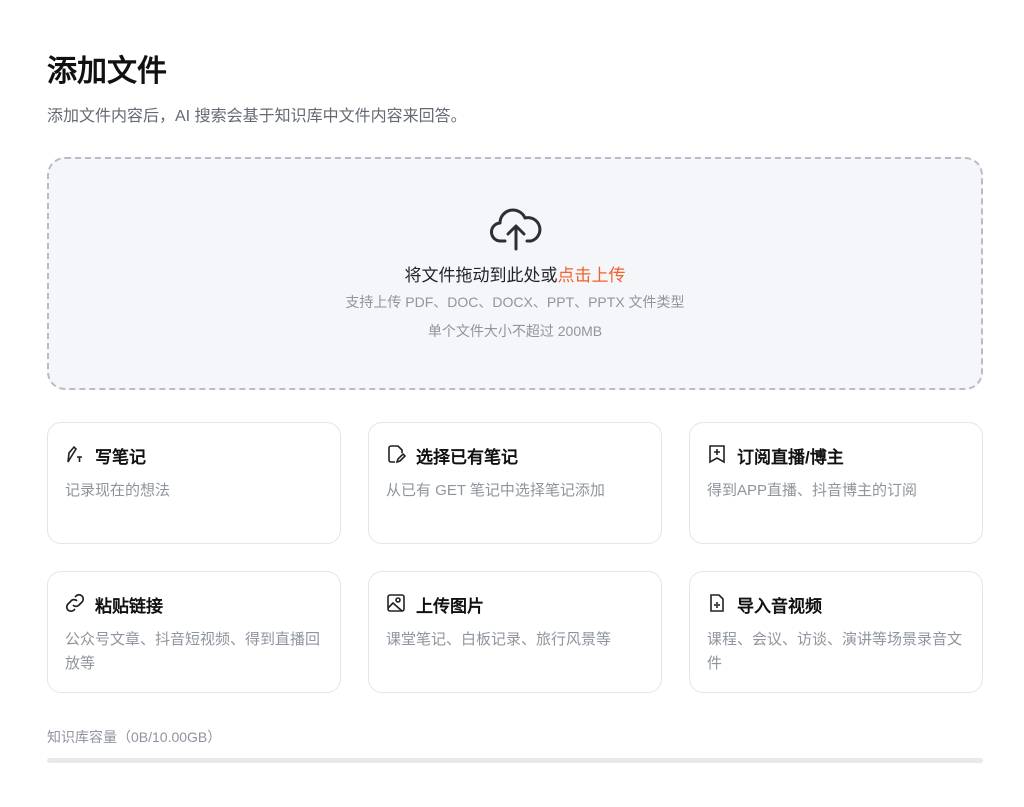  What do you see at coordinates (717, 454) in the screenshot?
I see `bookmark-plus-icon` at bounding box center [717, 454].